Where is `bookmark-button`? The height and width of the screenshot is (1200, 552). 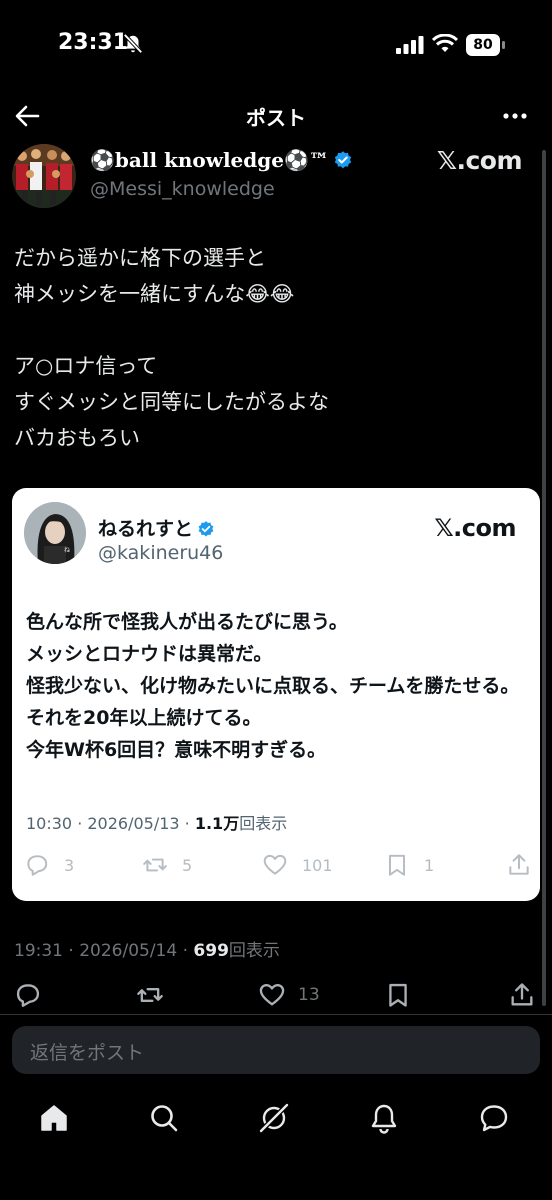
bookmark-button is located at coordinates (404, 995).